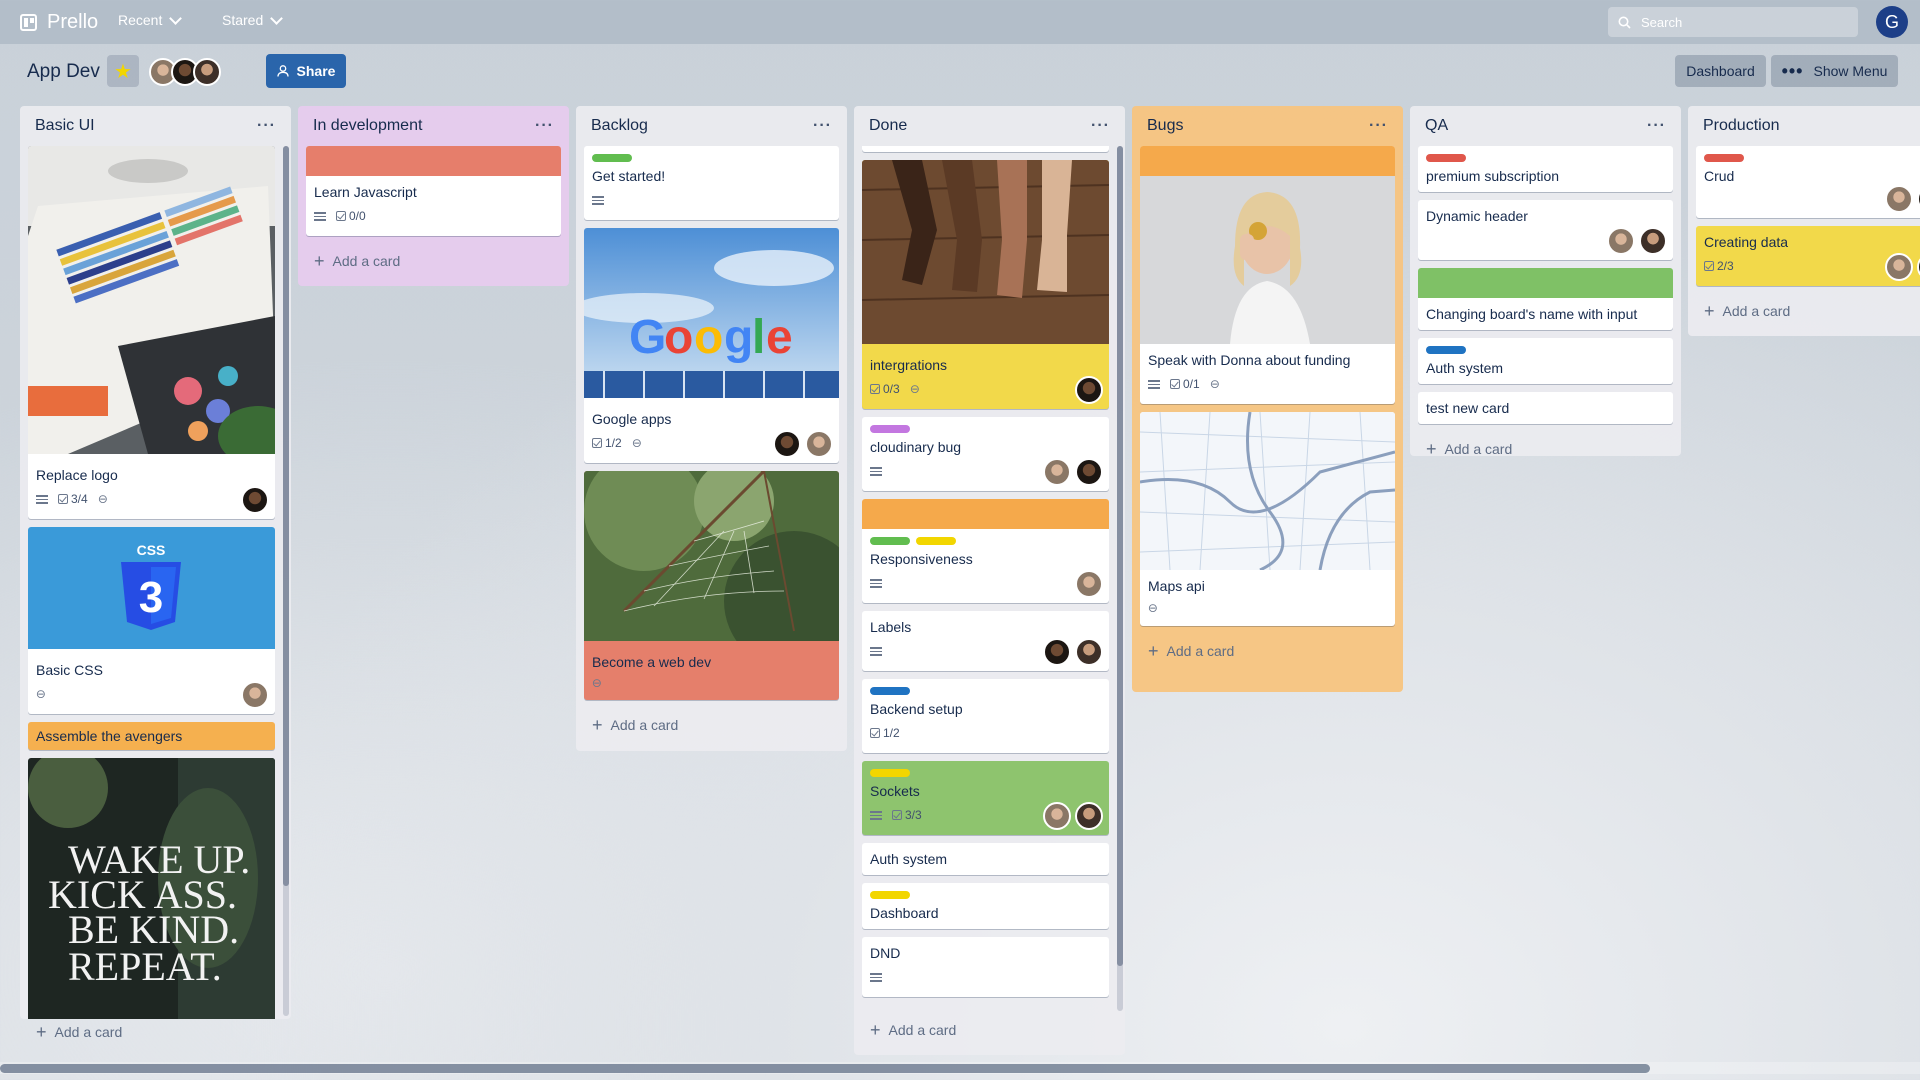 Image resolution: width=1920 pixels, height=1080 pixels. Describe the element at coordinates (123, 71) in the screenshot. I see `star-button: ★` at that location.